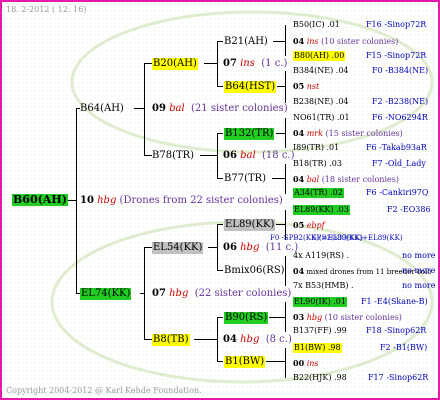 The image size is (440, 400). I want to click on g4-mid-row: 03 hbg (10 sister colonies), so click(347, 317).